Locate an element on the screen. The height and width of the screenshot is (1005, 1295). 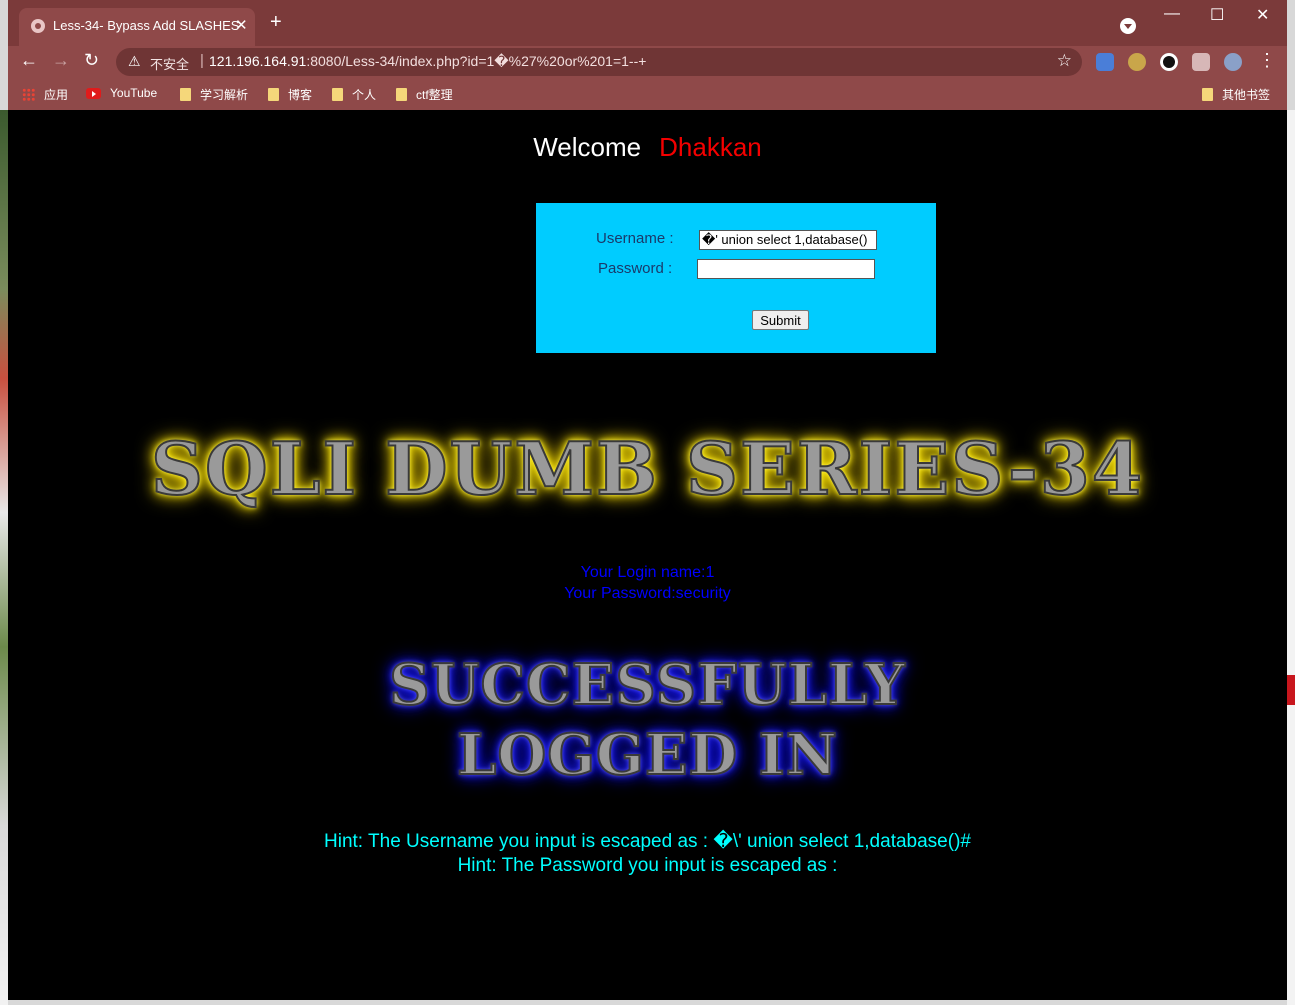
owl-icon is located at coordinates (1137, 62).